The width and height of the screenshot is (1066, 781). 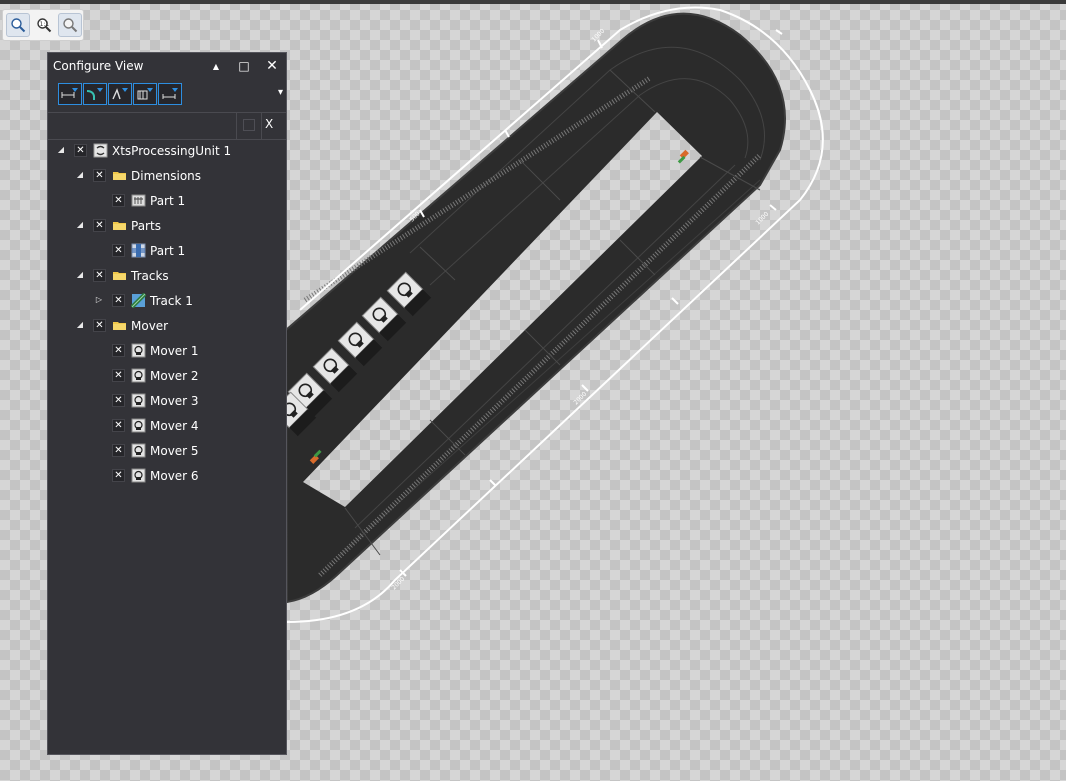 I want to click on tree-item-xtsprocessingunit-1: ◢ ✕ XtsProcessingUnit 1, so click(x=167, y=151).